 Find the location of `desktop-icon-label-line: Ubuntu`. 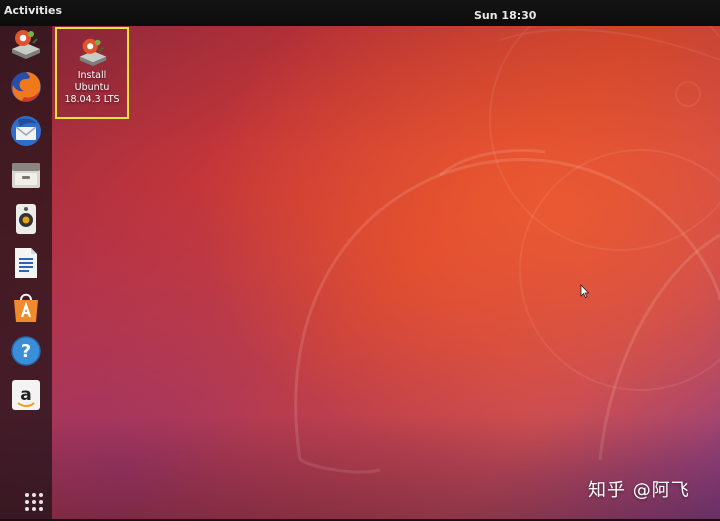

desktop-icon-label-line: Ubuntu is located at coordinates (92, 87).